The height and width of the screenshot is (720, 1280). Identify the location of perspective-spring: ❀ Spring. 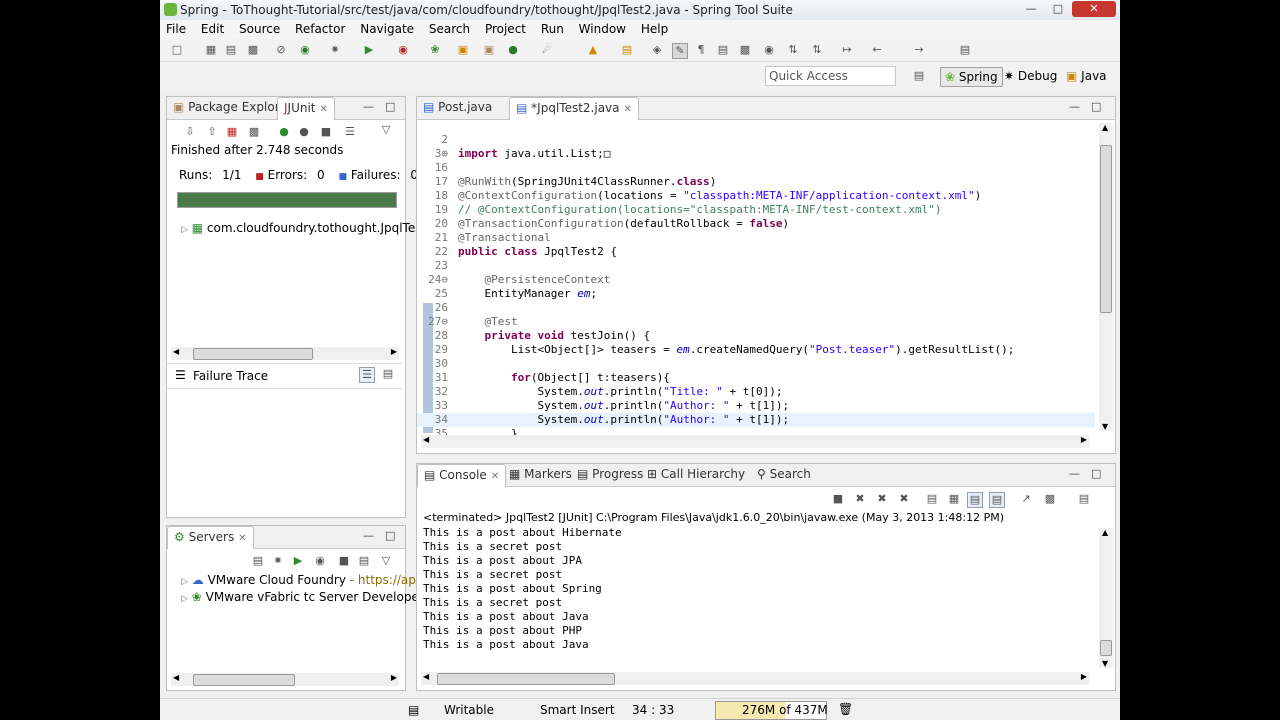
(971, 77).